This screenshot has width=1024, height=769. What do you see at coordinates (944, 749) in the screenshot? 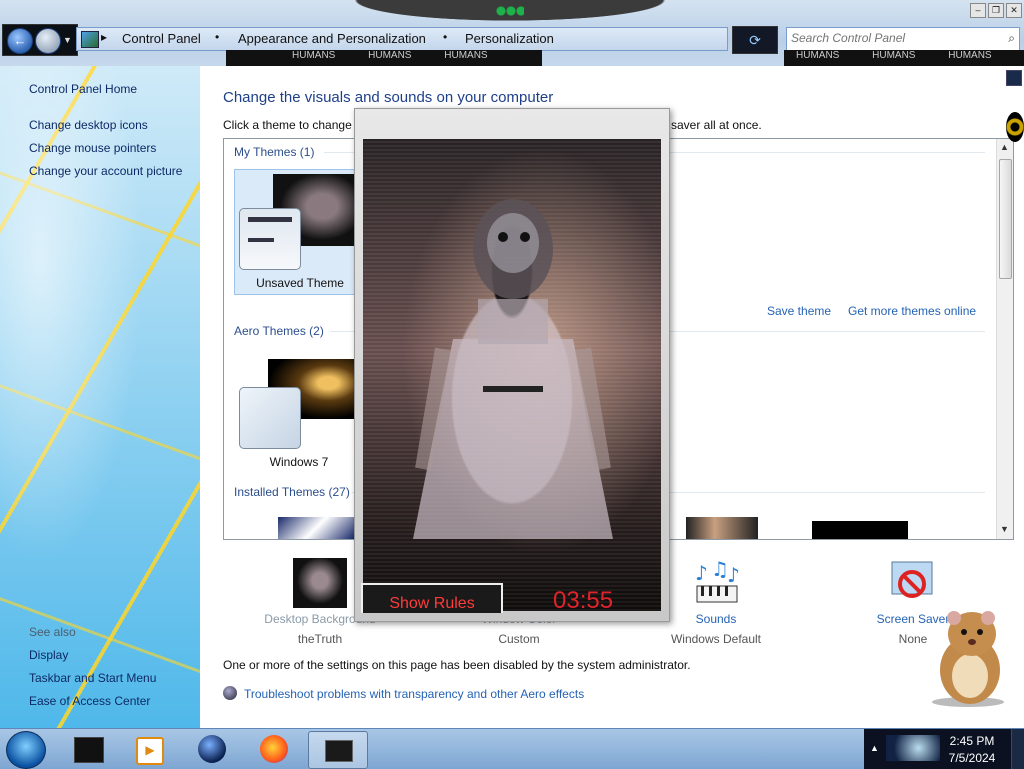
I see `system-tray: ▲ 2:45 PM 7/5/2024` at bounding box center [944, 749].